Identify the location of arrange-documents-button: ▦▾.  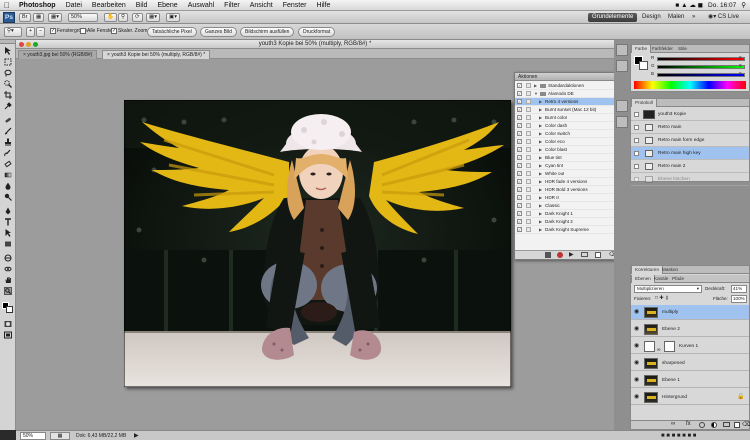
(153, 17).